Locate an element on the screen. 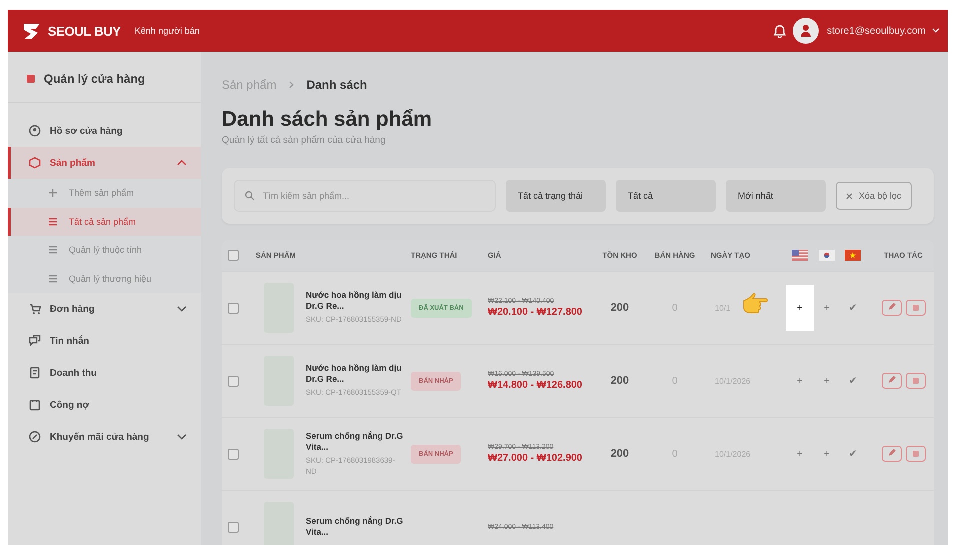  search-icon is located at coordinates (250, 196).